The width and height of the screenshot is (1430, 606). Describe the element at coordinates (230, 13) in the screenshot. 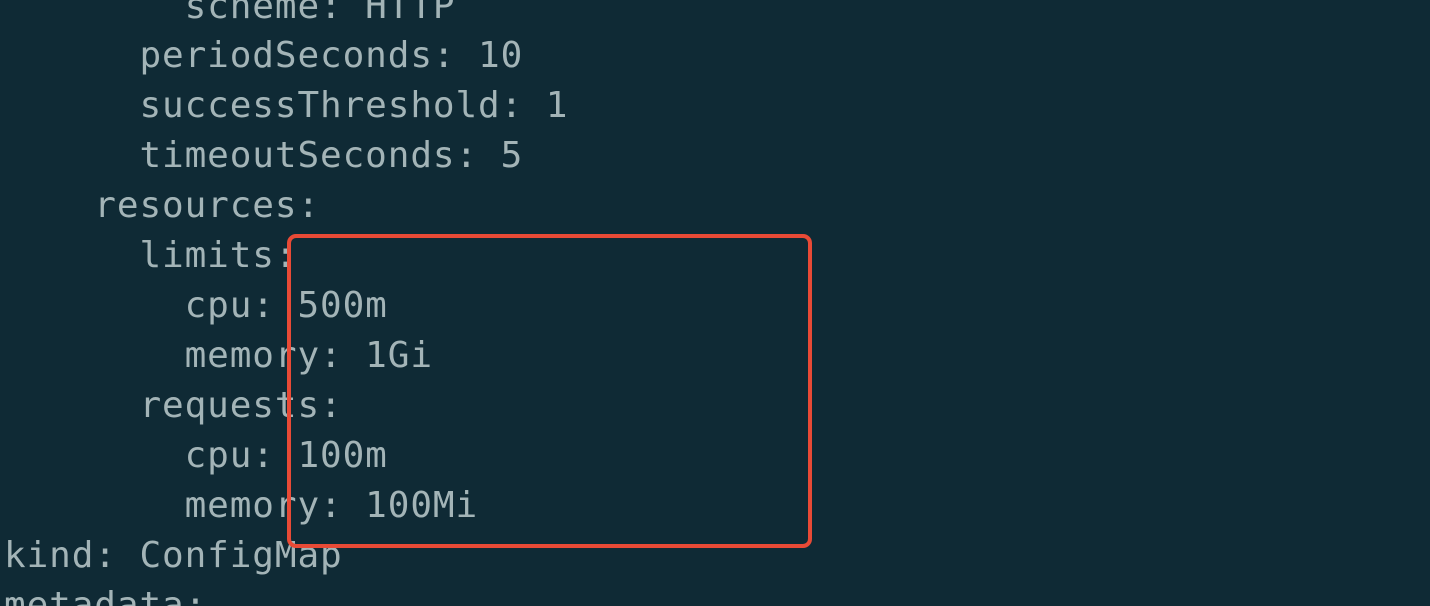

I see `code-line: scheme: HTTP` at that location.